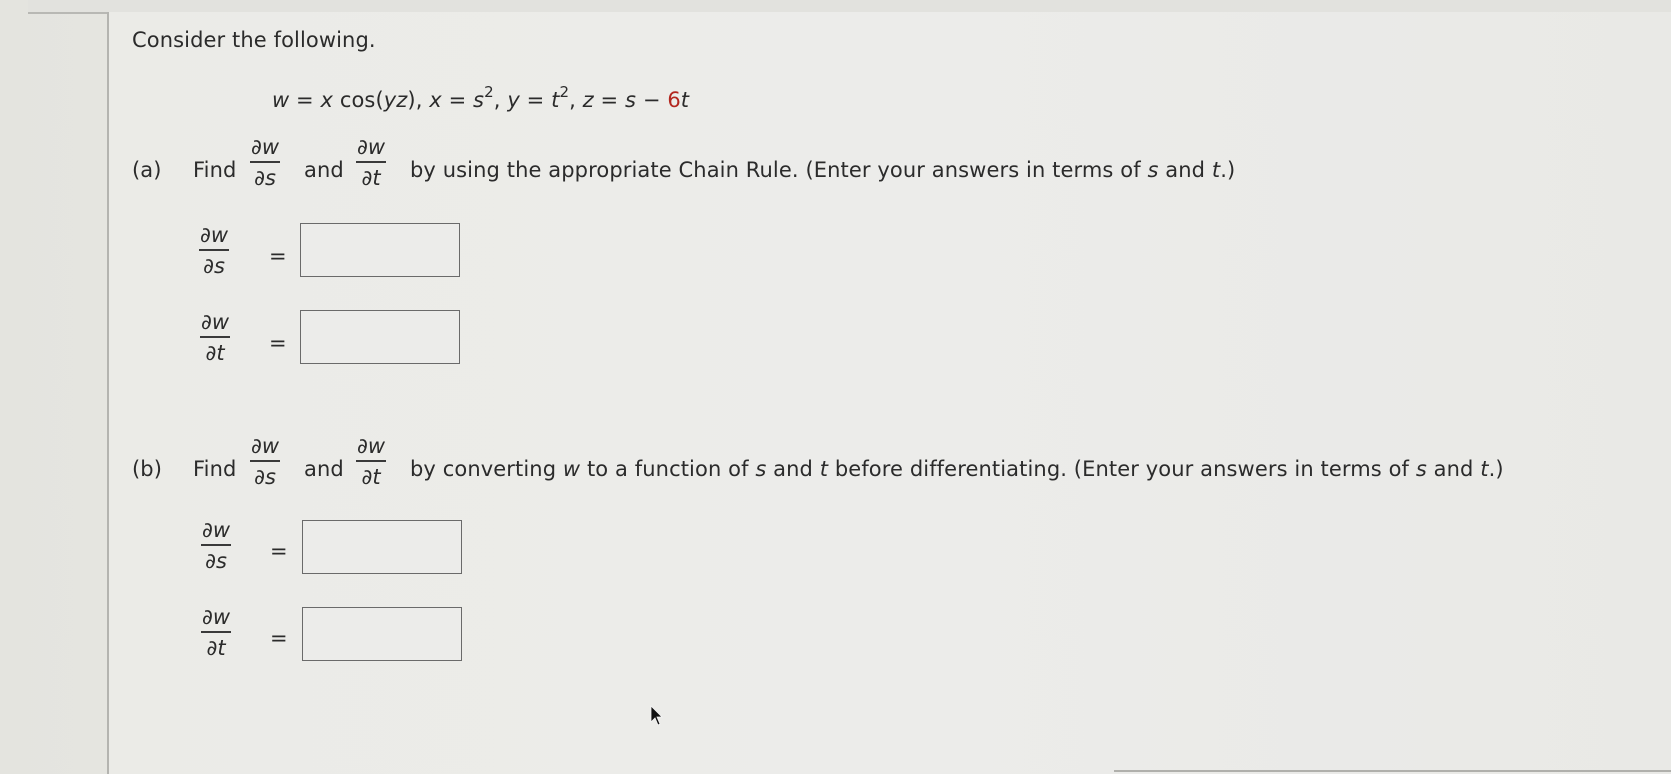  Describe the element at coordinates (656, 715) in the screenshot. I see `mouse-pointer-icon` at that location.